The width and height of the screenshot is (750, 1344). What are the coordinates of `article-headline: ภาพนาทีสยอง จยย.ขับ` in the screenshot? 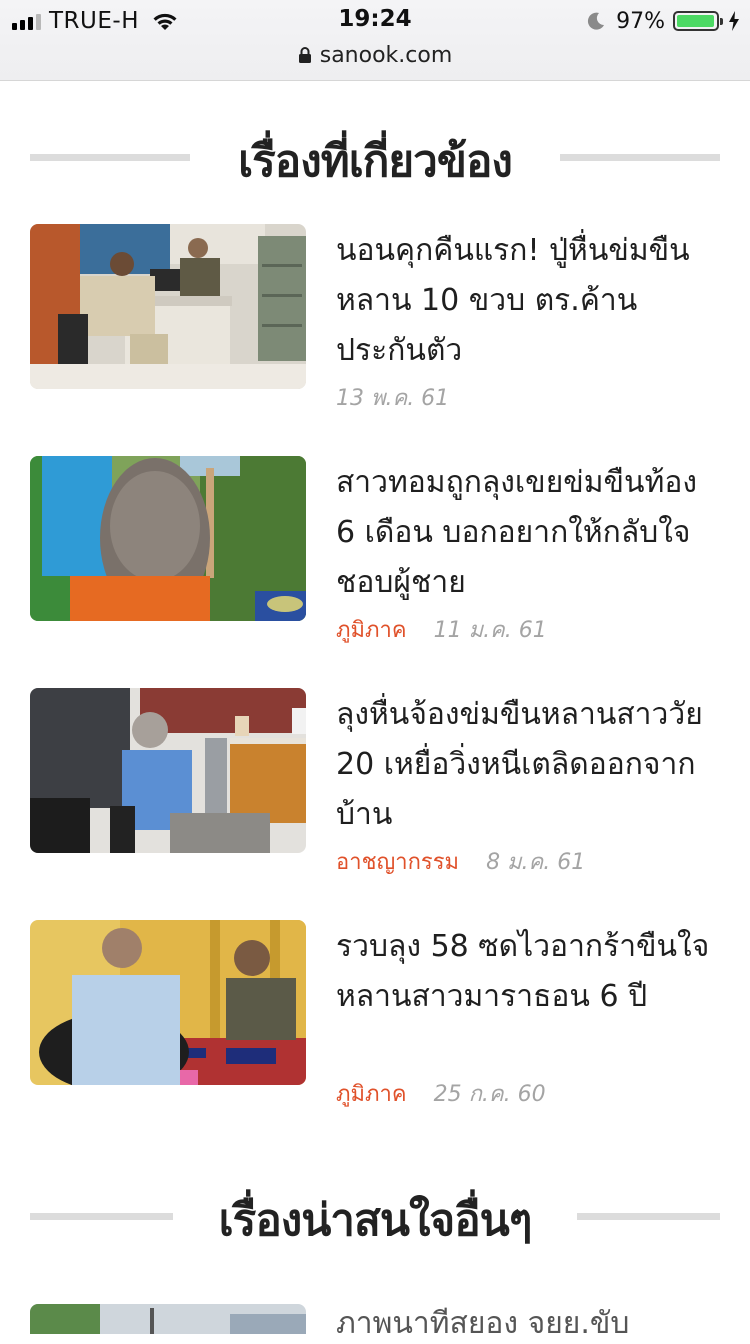 It's located at (528, 1324).